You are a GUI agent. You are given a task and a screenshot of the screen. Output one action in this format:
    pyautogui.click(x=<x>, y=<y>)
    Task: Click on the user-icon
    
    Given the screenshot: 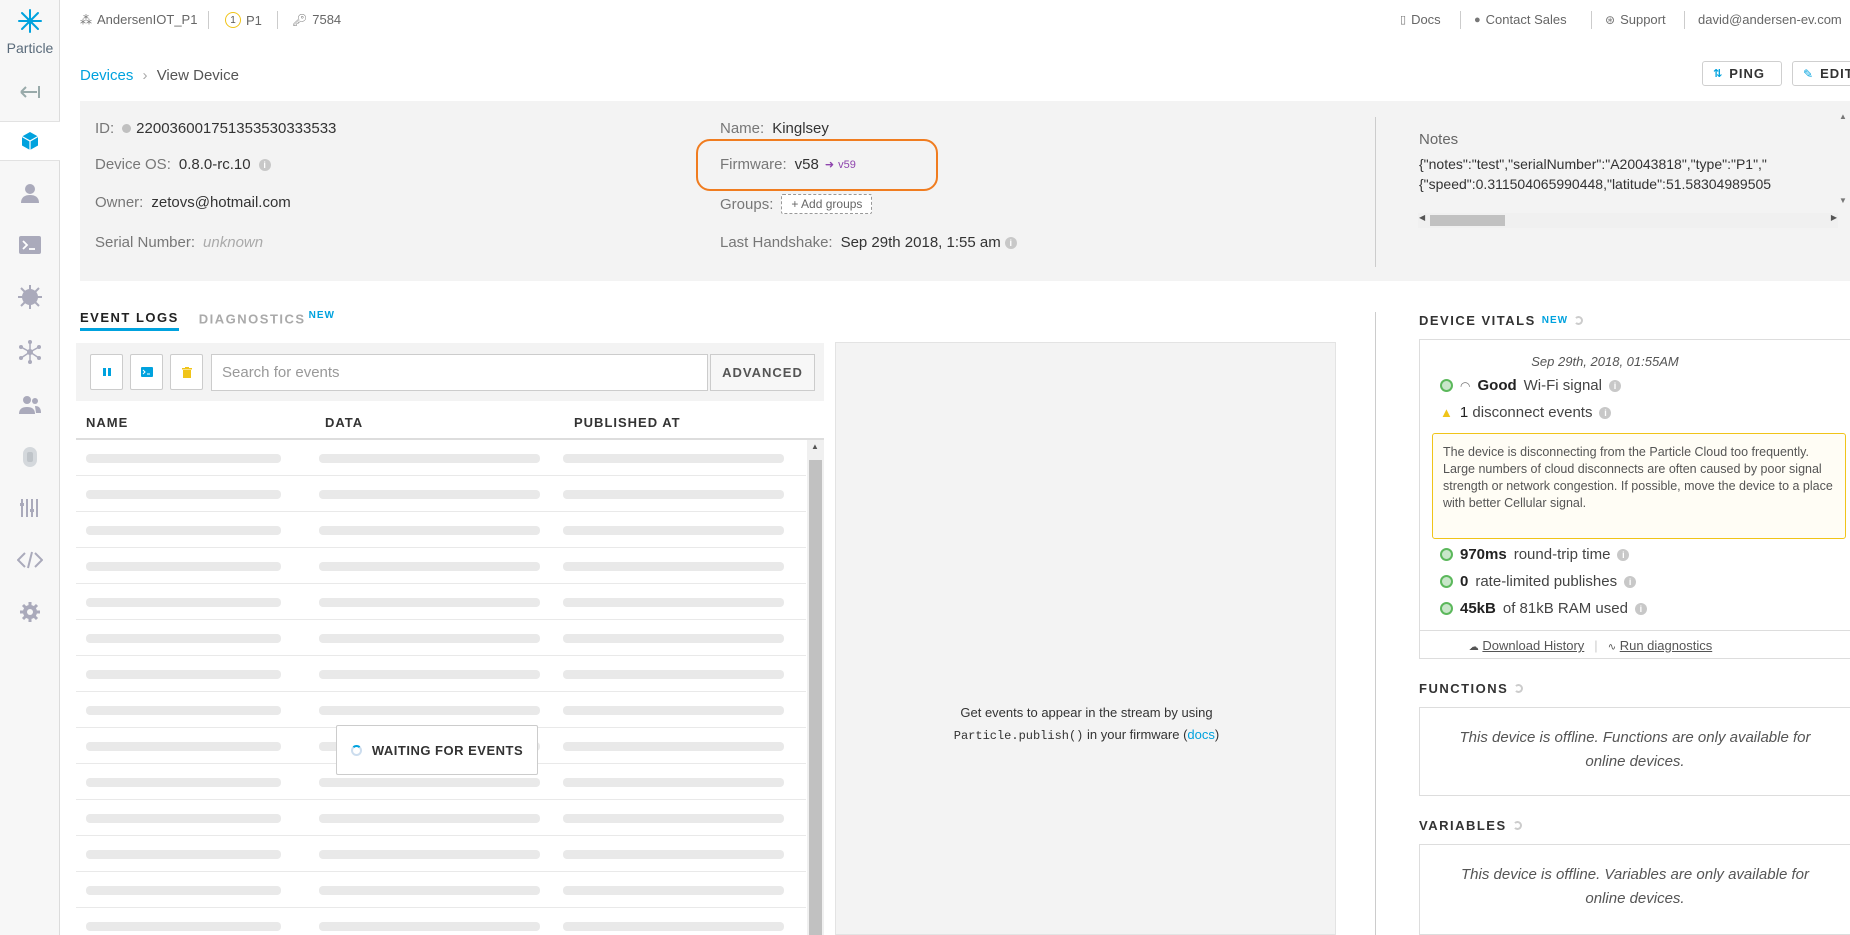 What is the action you would take?
    pyautogui.click(x=30, y=193)
    